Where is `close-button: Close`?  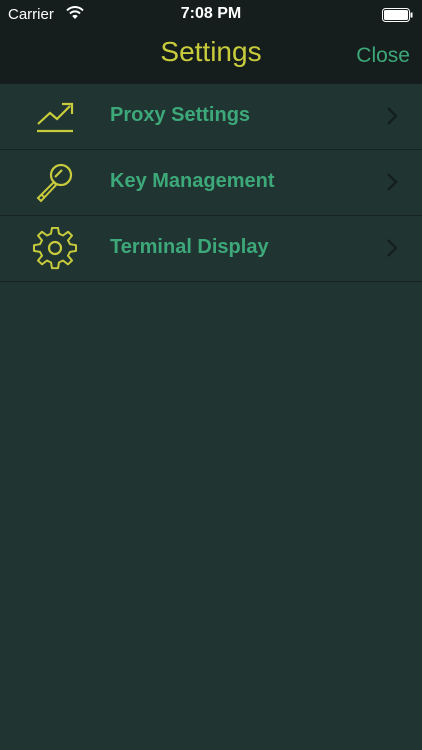 close-button: Close is located at coordinates (383, 56).